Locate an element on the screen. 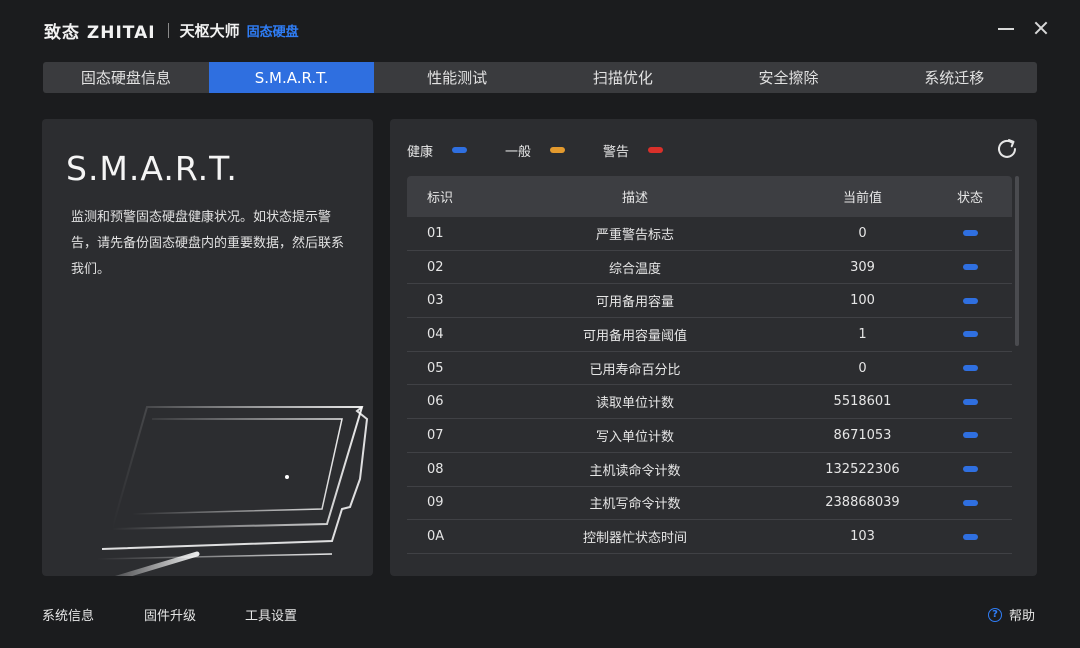  cell-id: 03 is located at coordinates (435, 301).